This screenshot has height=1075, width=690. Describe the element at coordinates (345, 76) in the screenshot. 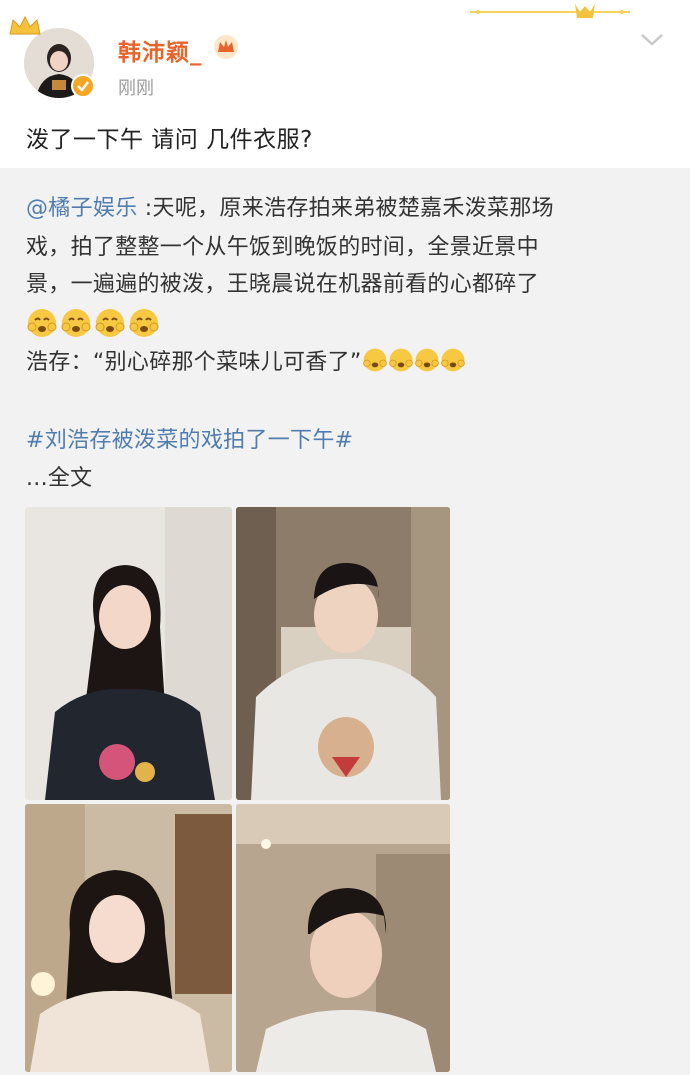

I see `post-header: 韩沛颖_ 刚刚 泼了一下午 请问 几件衣服?` at that location.